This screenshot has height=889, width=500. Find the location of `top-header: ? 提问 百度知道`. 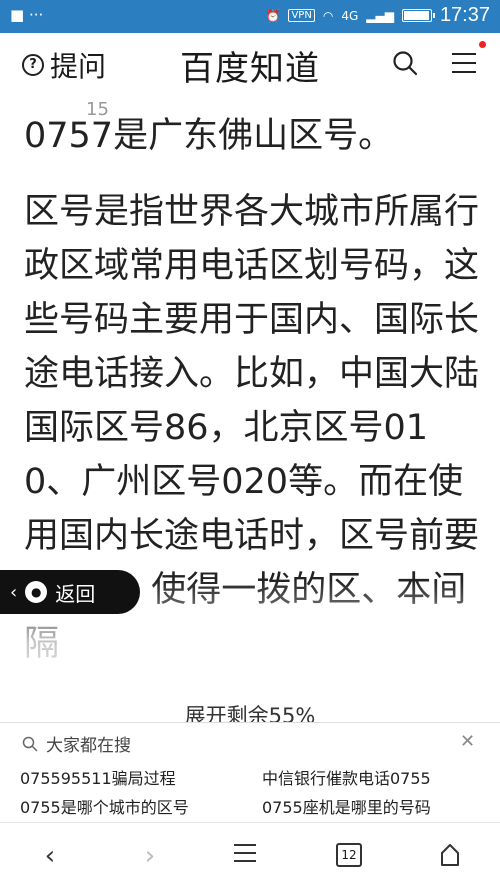

top-header: ? 提问 百度知道 is located at coordinates (250, 64).